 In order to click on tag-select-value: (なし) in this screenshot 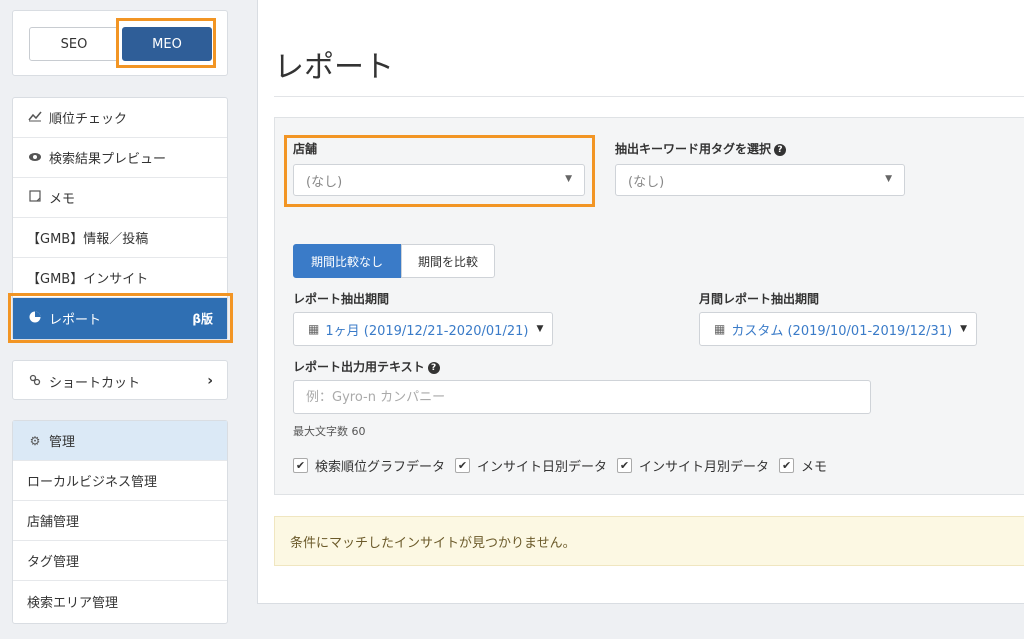, I will do `click(646, 182)`.